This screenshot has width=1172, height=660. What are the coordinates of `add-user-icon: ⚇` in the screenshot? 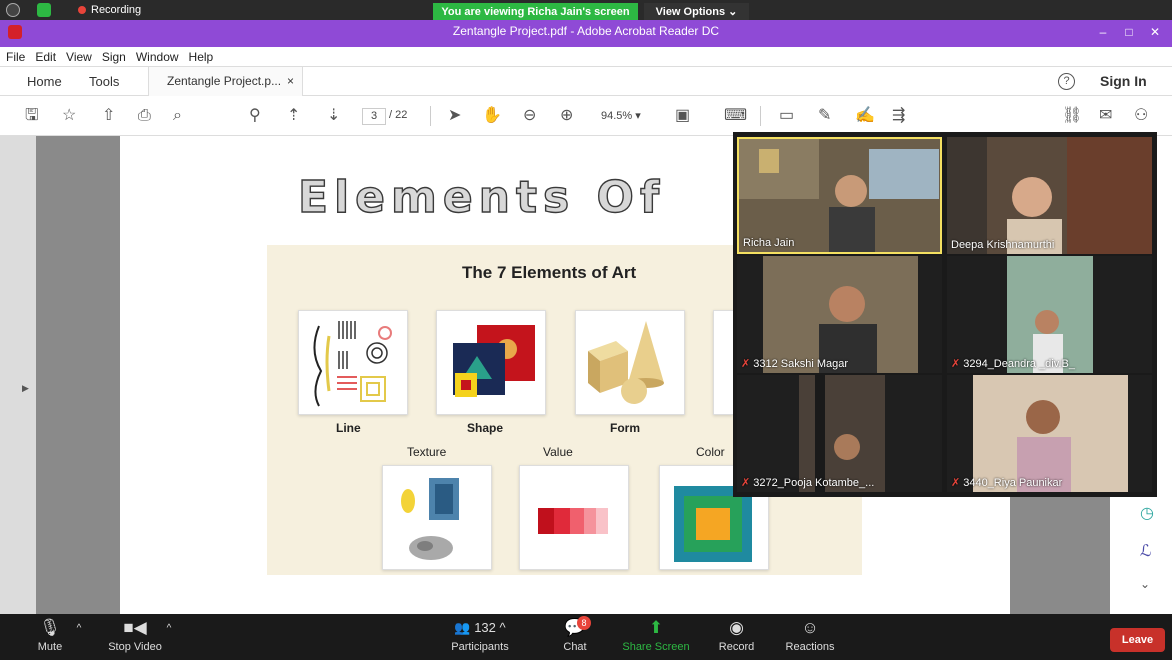 It's located at (1141, 116).